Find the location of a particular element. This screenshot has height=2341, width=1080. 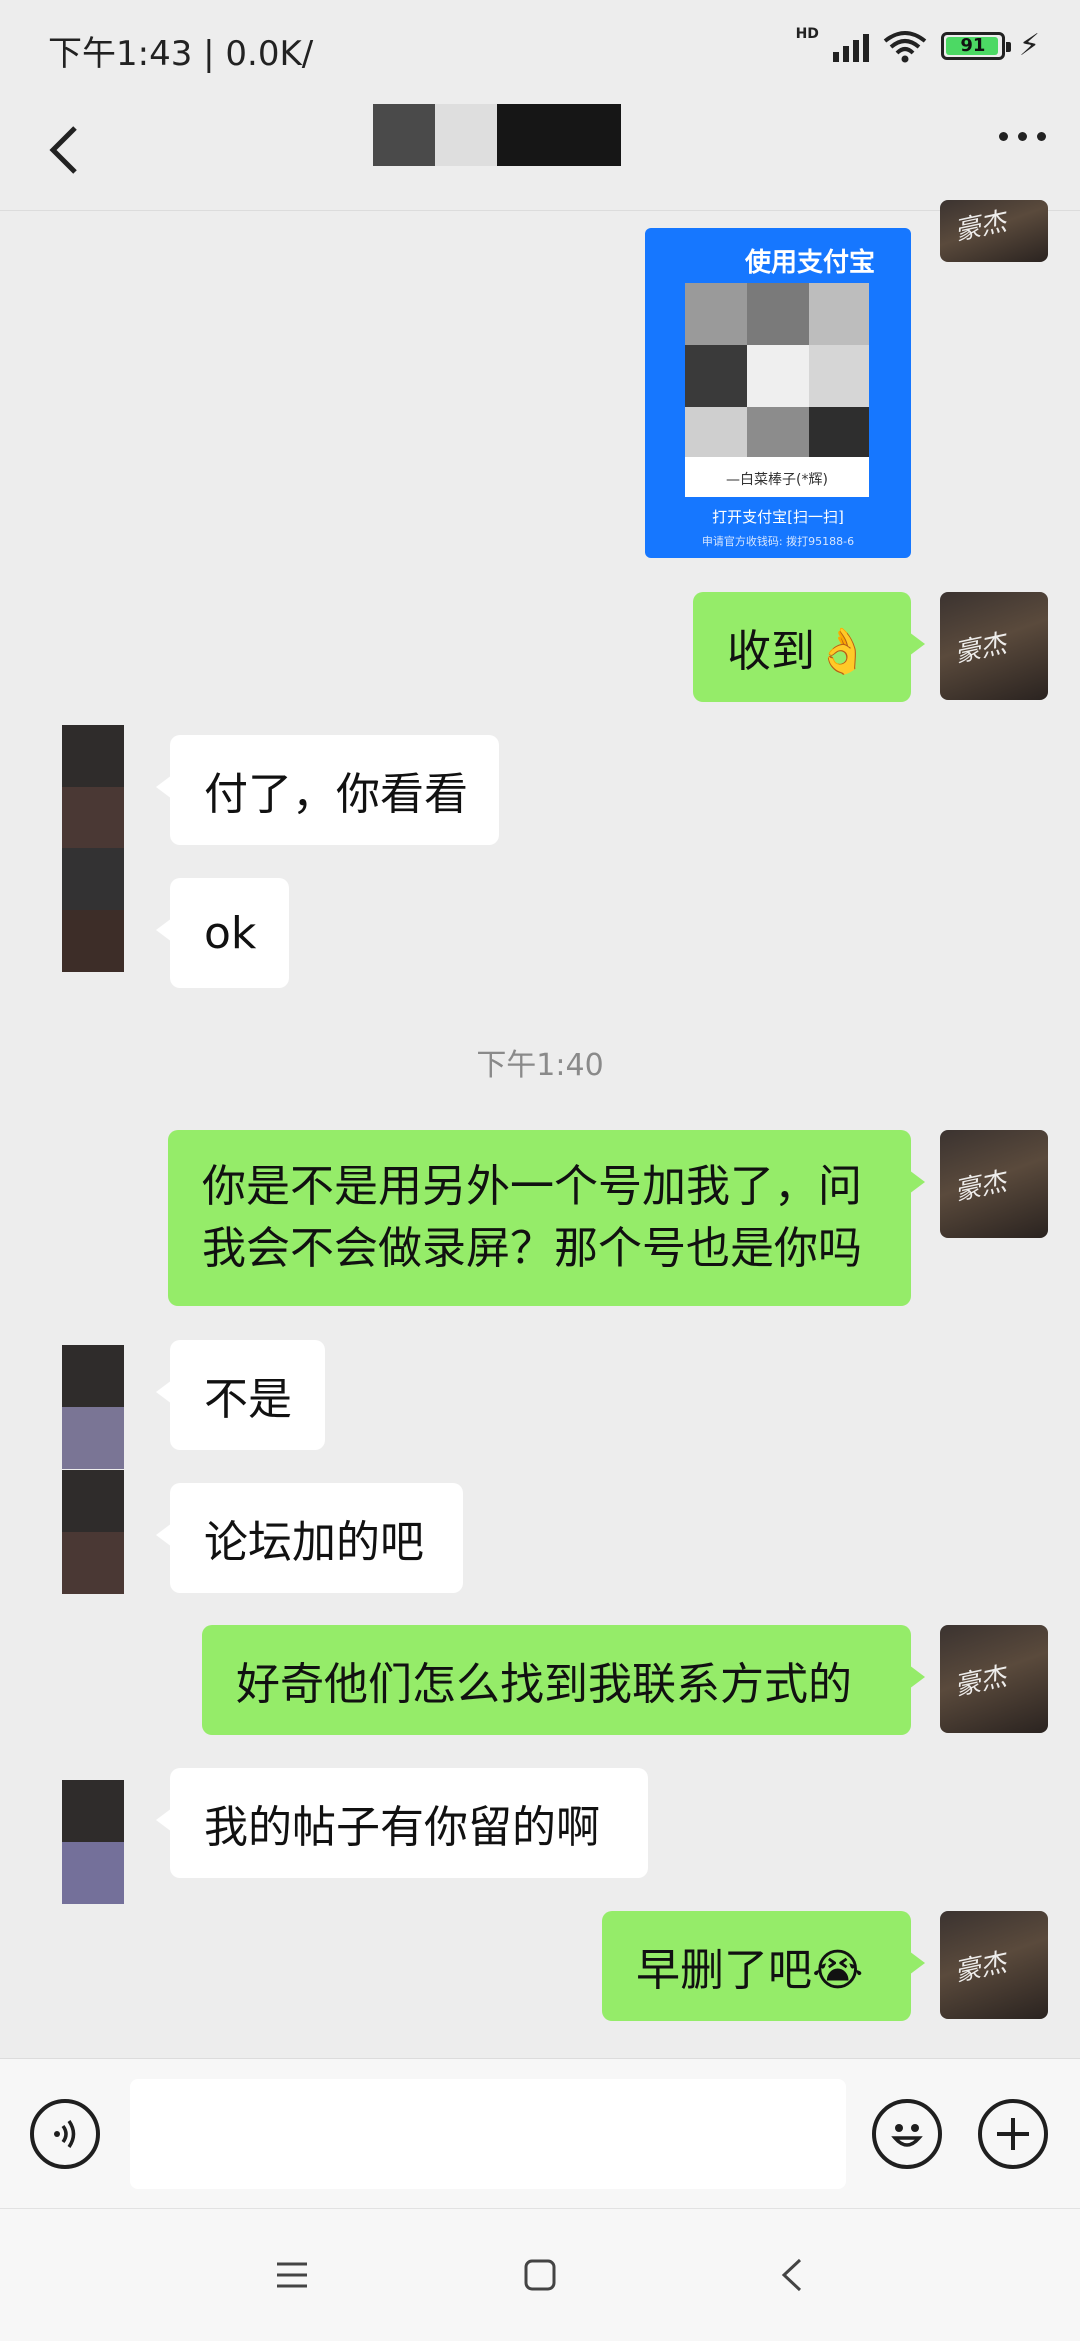

message-bubble-incoming: 论坛加的吧 is located at coordinates (309, 1538).